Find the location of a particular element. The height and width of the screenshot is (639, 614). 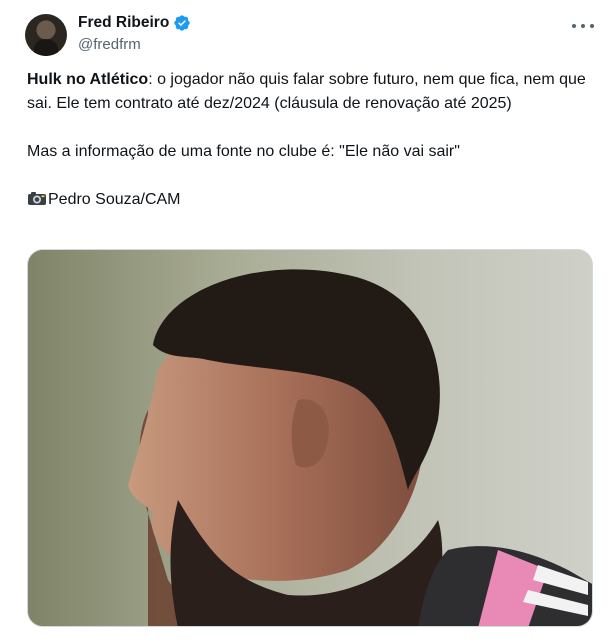

verified-badge-icon is located at coordinates (182, 23).